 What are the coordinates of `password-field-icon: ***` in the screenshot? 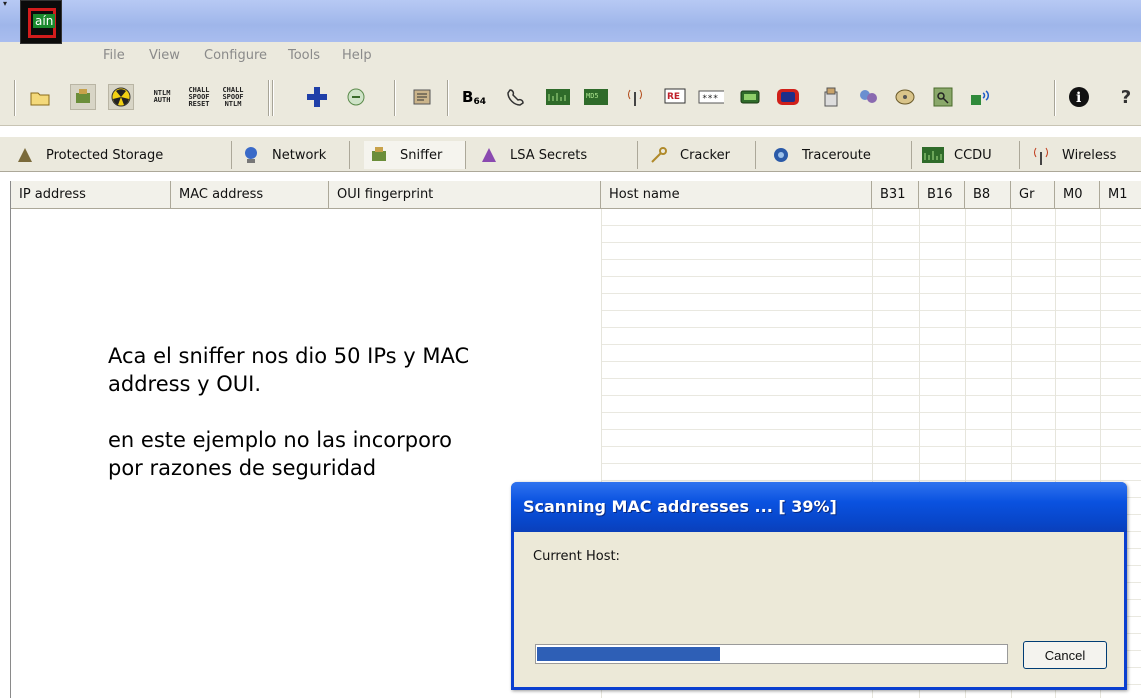 It's located at (711, 97).